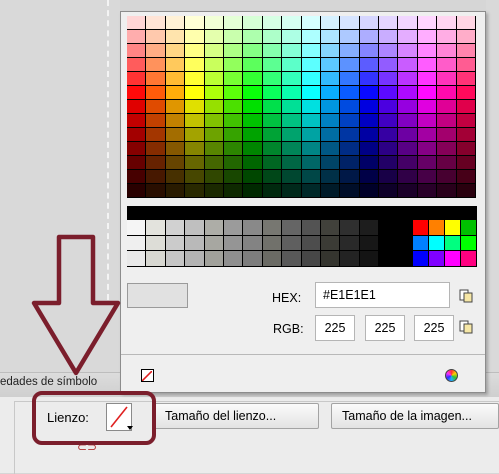 The image size is (499, 474). What do you see at coordinates (451, 375) in the screenshot?
I see `color-wheel-icon` at bounding box center [451, 375].